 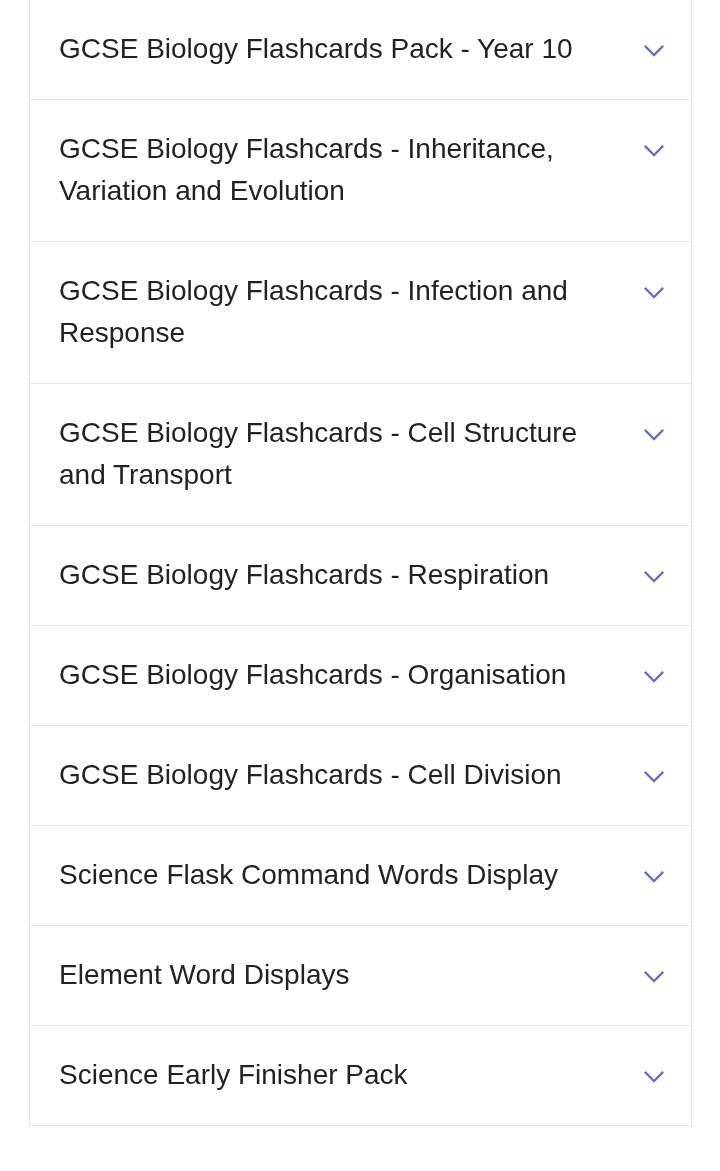 What do you see at coordinates (205, 975) in the screenshot?
I see `accordion-title: Element Word Displays` at bounding box center [205, 975].